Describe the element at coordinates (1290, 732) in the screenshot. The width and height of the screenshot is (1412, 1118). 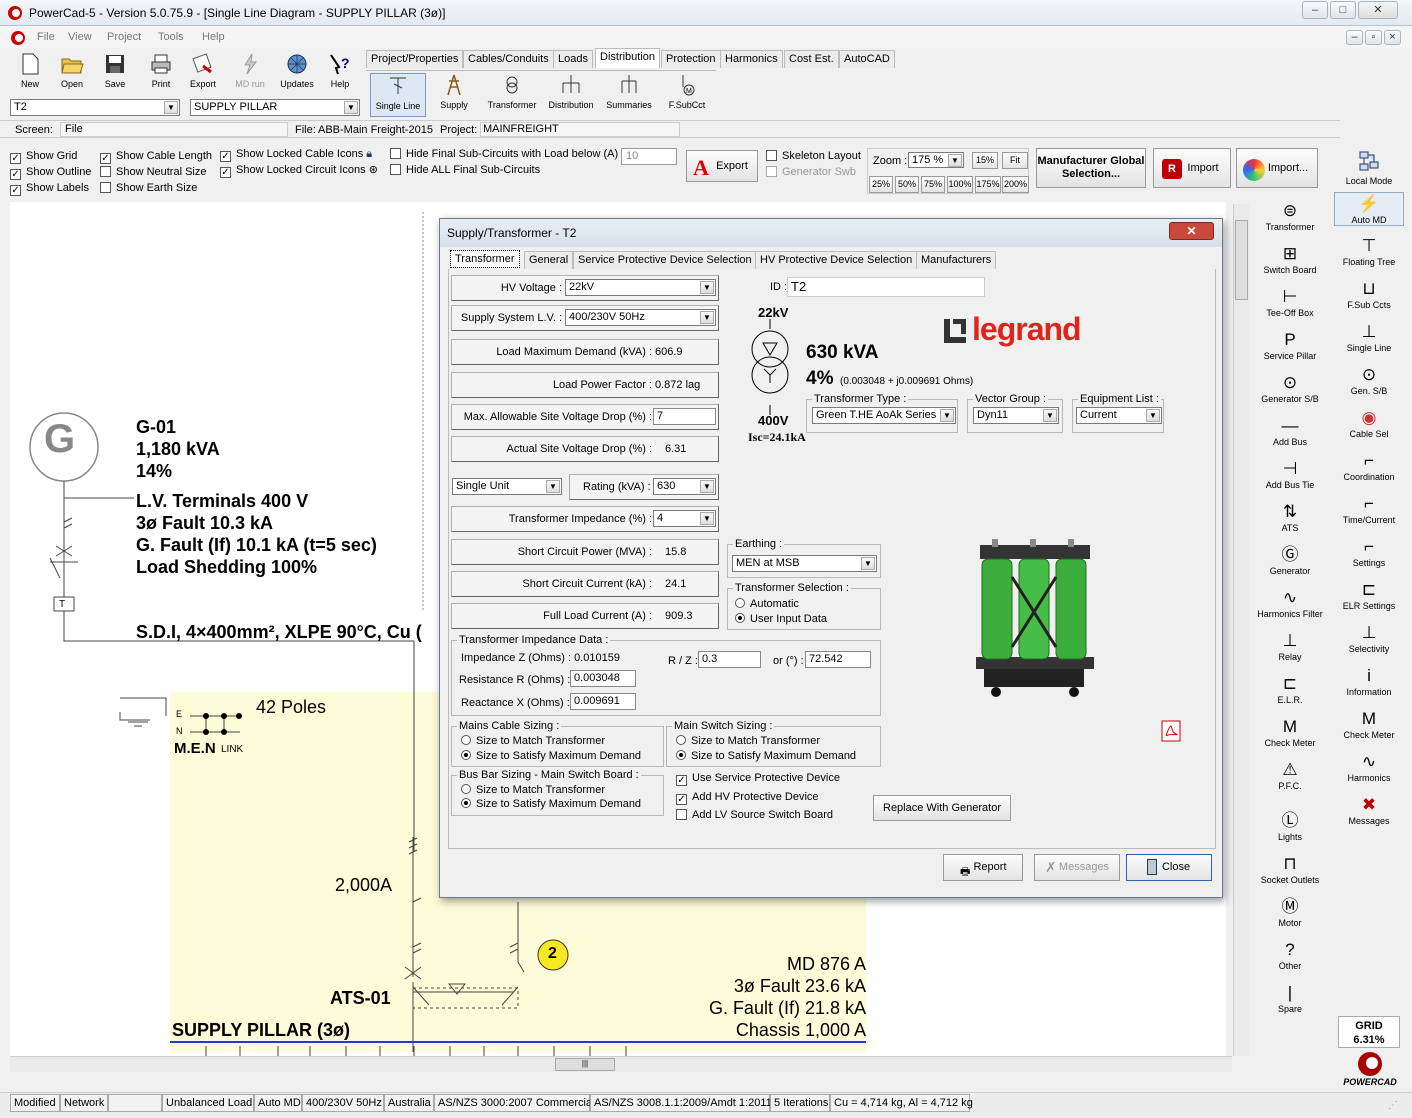
I see `tool-check-meter: M Check Meter` at that location.